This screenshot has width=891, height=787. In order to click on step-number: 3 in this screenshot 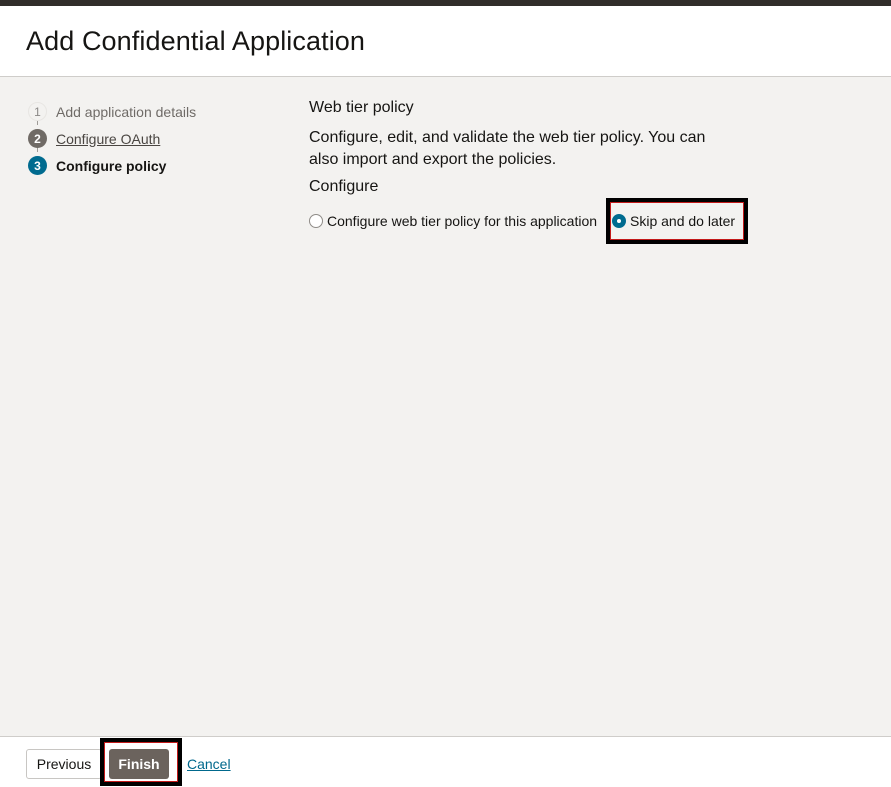, I will do `click(37, 165)`.